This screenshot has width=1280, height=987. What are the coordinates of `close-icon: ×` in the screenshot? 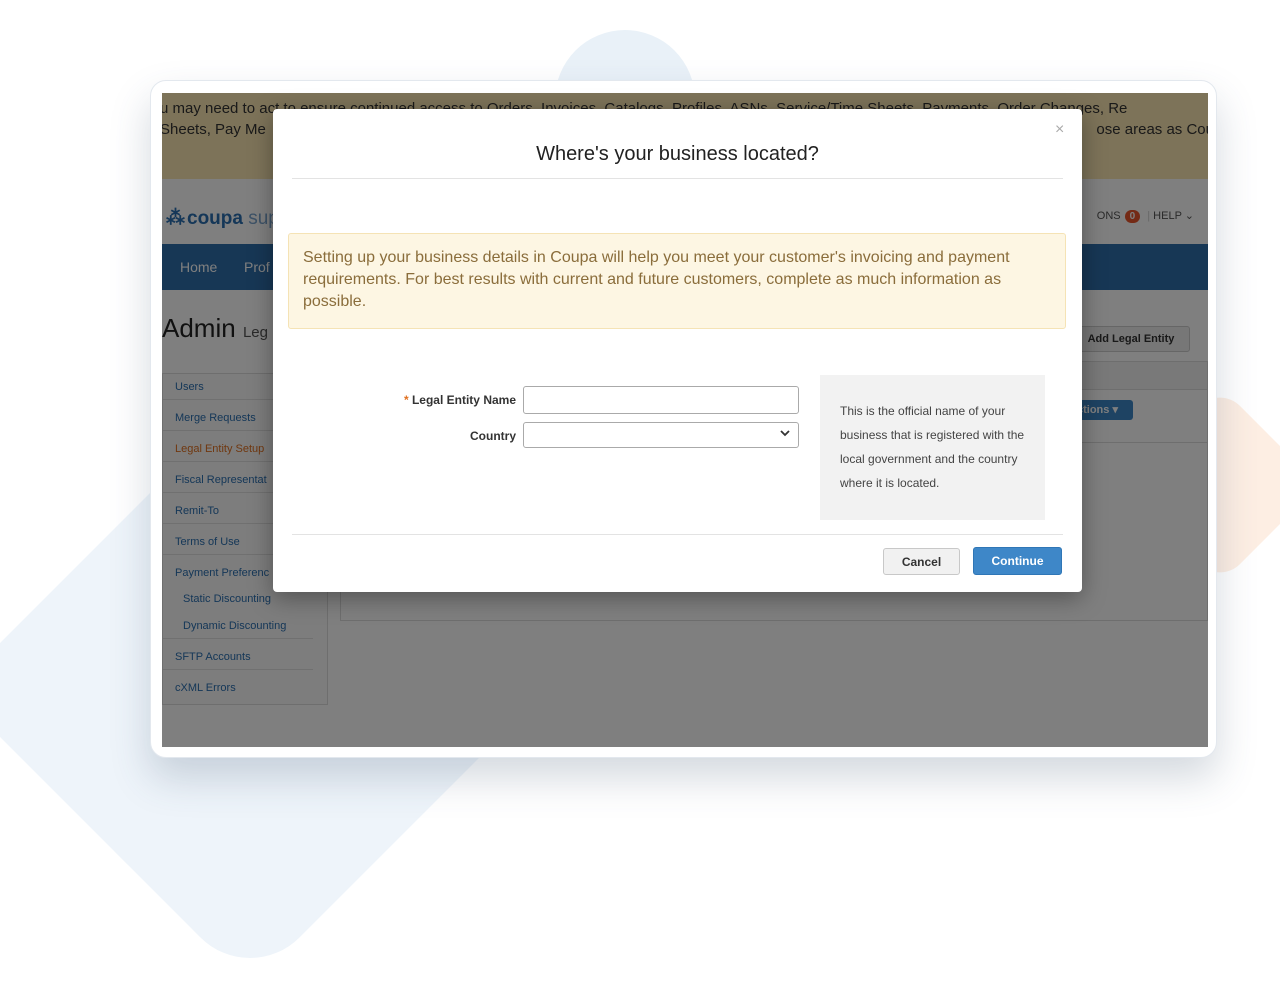 It's located at (1059, 130).